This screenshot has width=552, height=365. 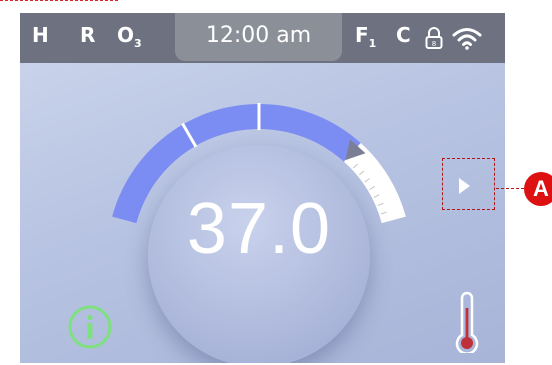 I want to click on callout-leader-line, so click(x=510, y=188).